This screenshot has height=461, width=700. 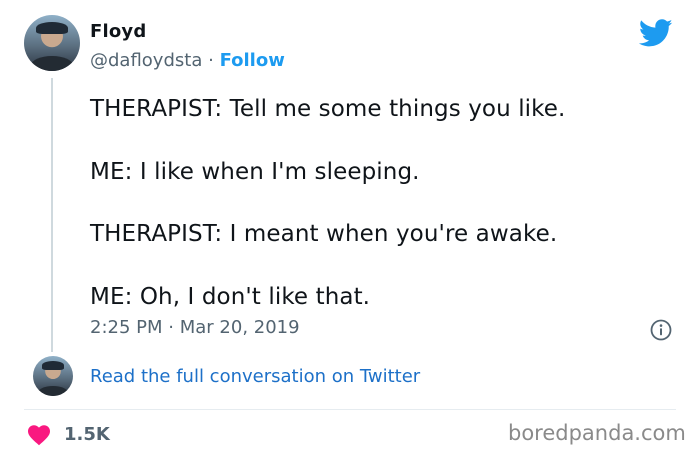 I want to click on tweet-text-line: THERAPIST: Tell me some things you like., so click(x=328, y=109).